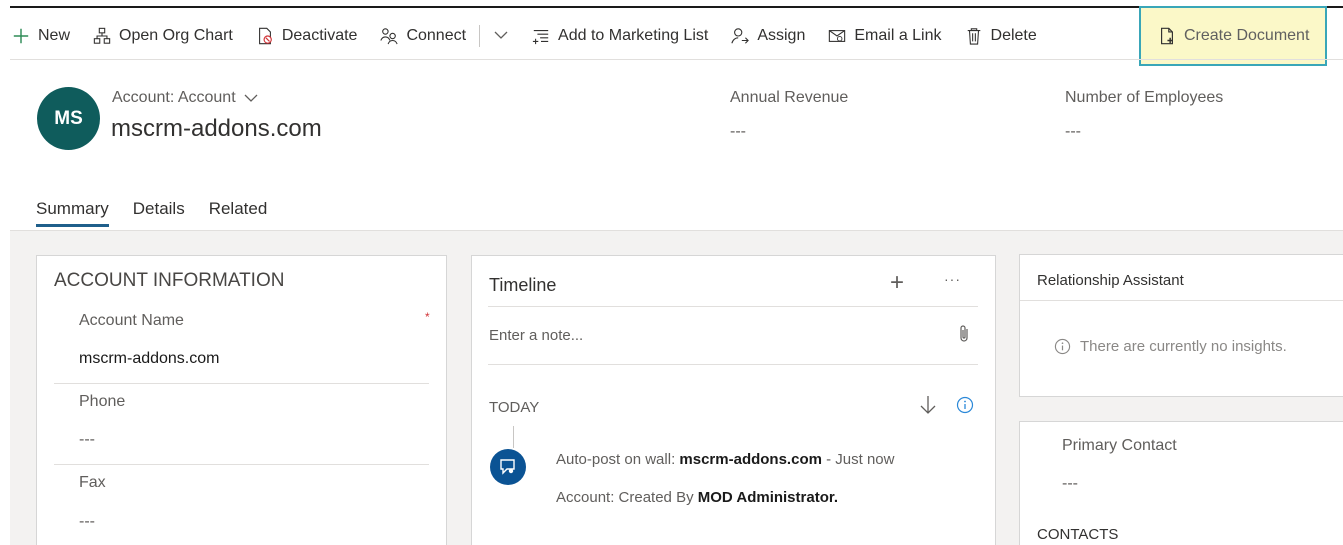 Image resolution: width=1343 pixels, height=545 pixels. I want to click on post-author: MOD Administrator., so click(768, 497).